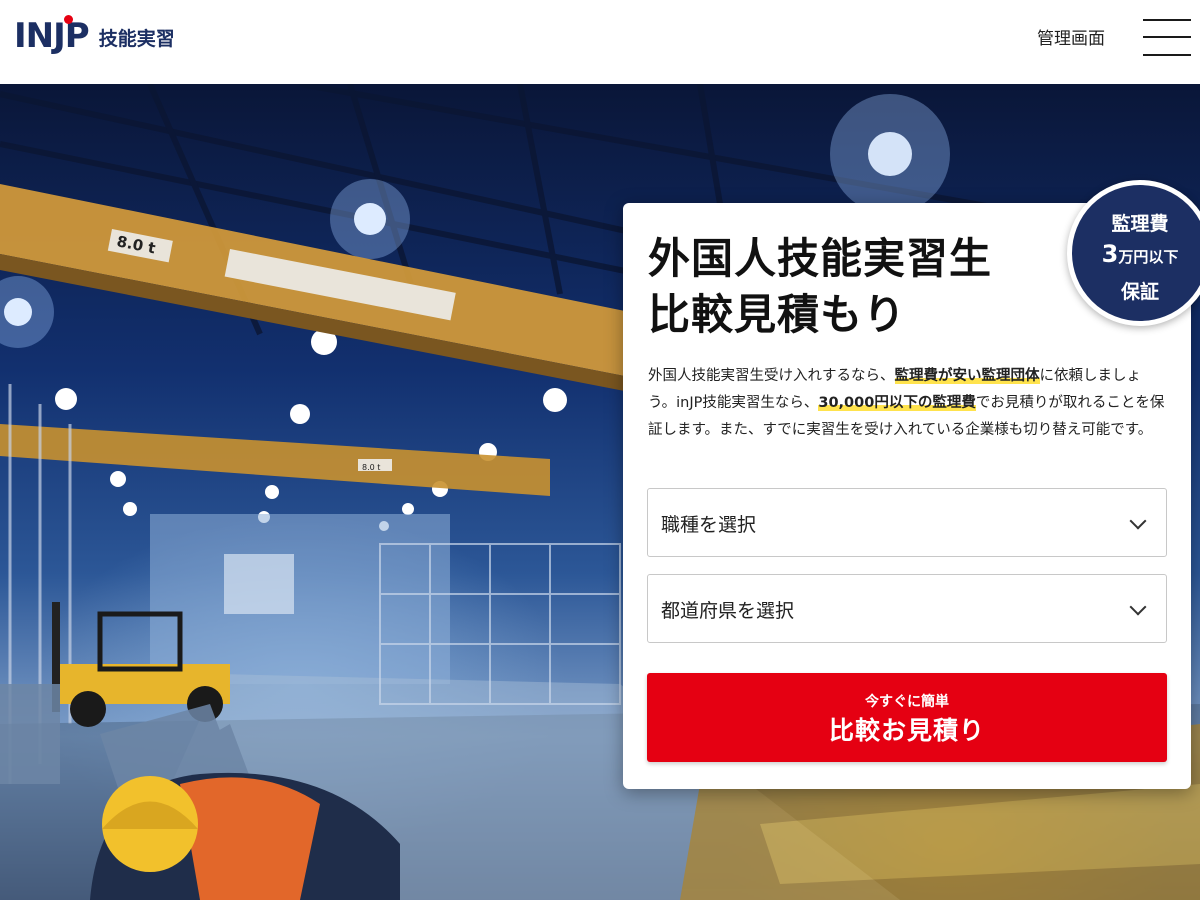  I want to click on job-type-select: 職種を選択, so click(907, 522).